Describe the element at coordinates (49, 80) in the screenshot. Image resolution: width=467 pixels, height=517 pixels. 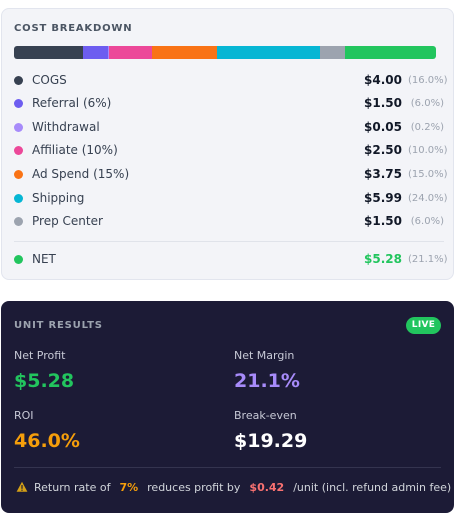
I see `cost-label: COGS` at that location.